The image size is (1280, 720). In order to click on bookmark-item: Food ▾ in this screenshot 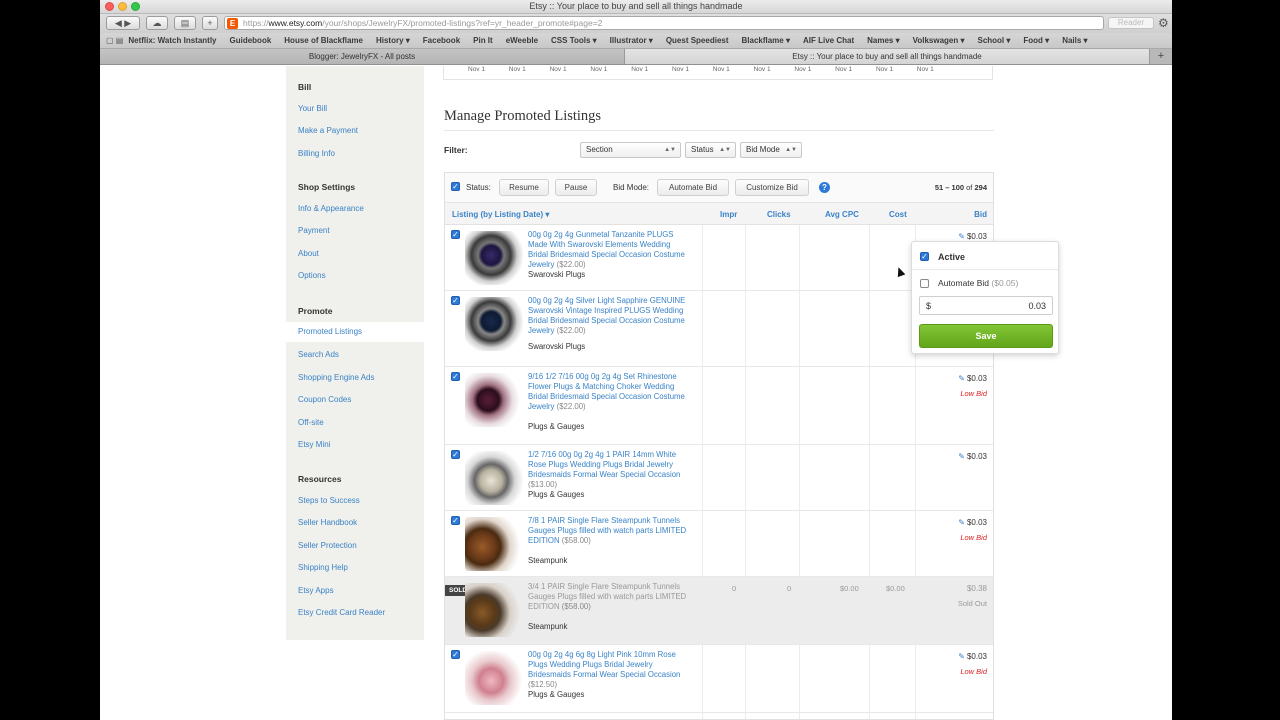, I will do `click(1036, 40)`.